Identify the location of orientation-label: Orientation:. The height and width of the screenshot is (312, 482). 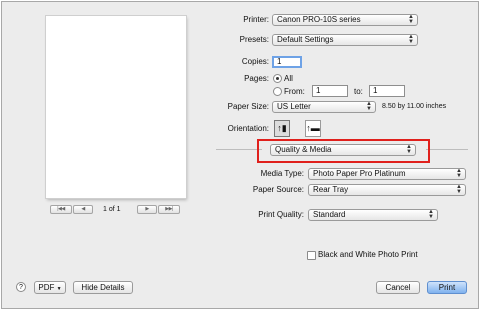
(248, 128).